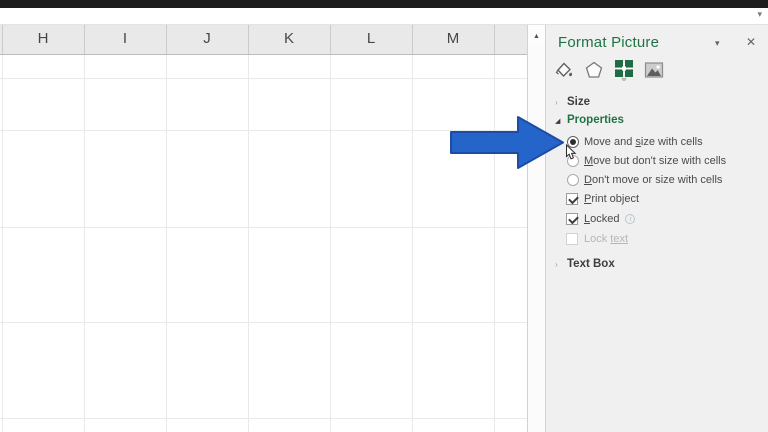 This screenshot has height=432, width=768. Describe the element at coordinates (579, 102) in the screenshot. I see `section-size-label: Size` at that location.